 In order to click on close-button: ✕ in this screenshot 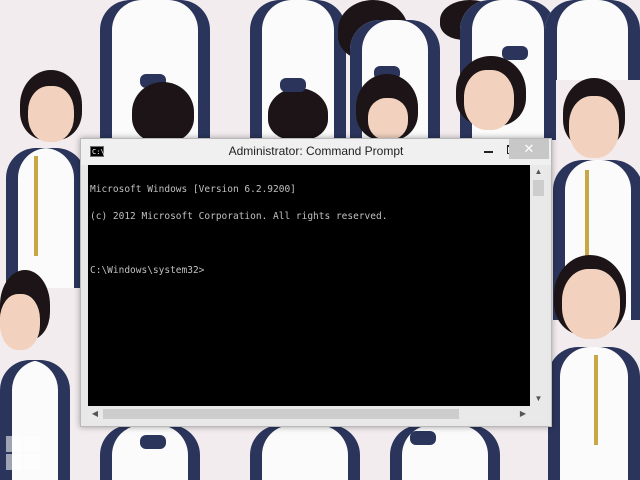, I will do `click(529, 149)`.